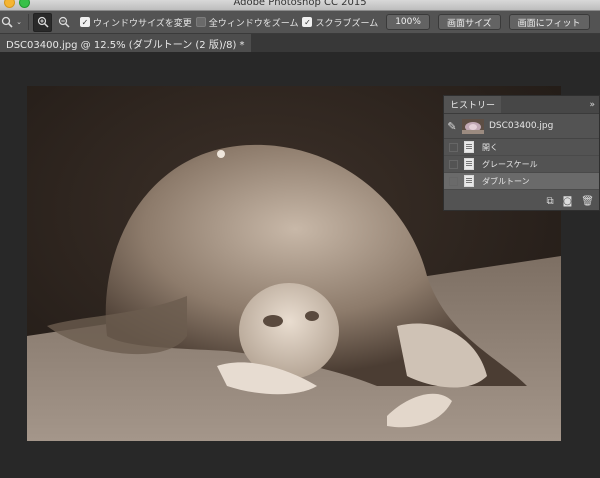 This screenshot has width=600, height=478. What do you see at coordinates (549, 201) in the screenshot?
I see `new-document-from-state-icon: ⧉` at bounding box center [549, 201].